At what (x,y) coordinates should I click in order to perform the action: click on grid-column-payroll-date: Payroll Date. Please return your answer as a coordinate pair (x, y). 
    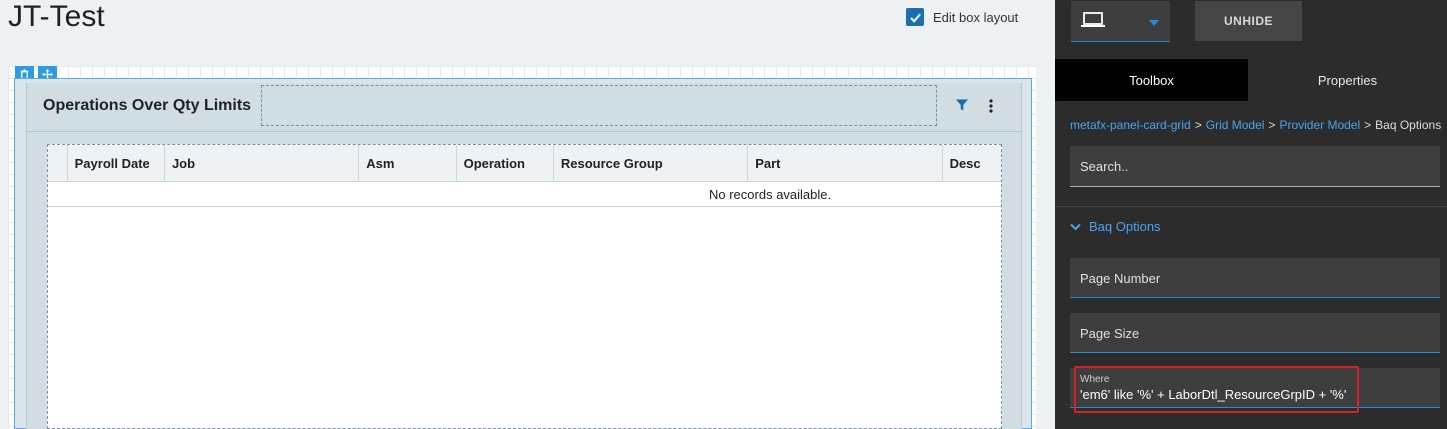
    Looking at the image, I should click on (116, 163).